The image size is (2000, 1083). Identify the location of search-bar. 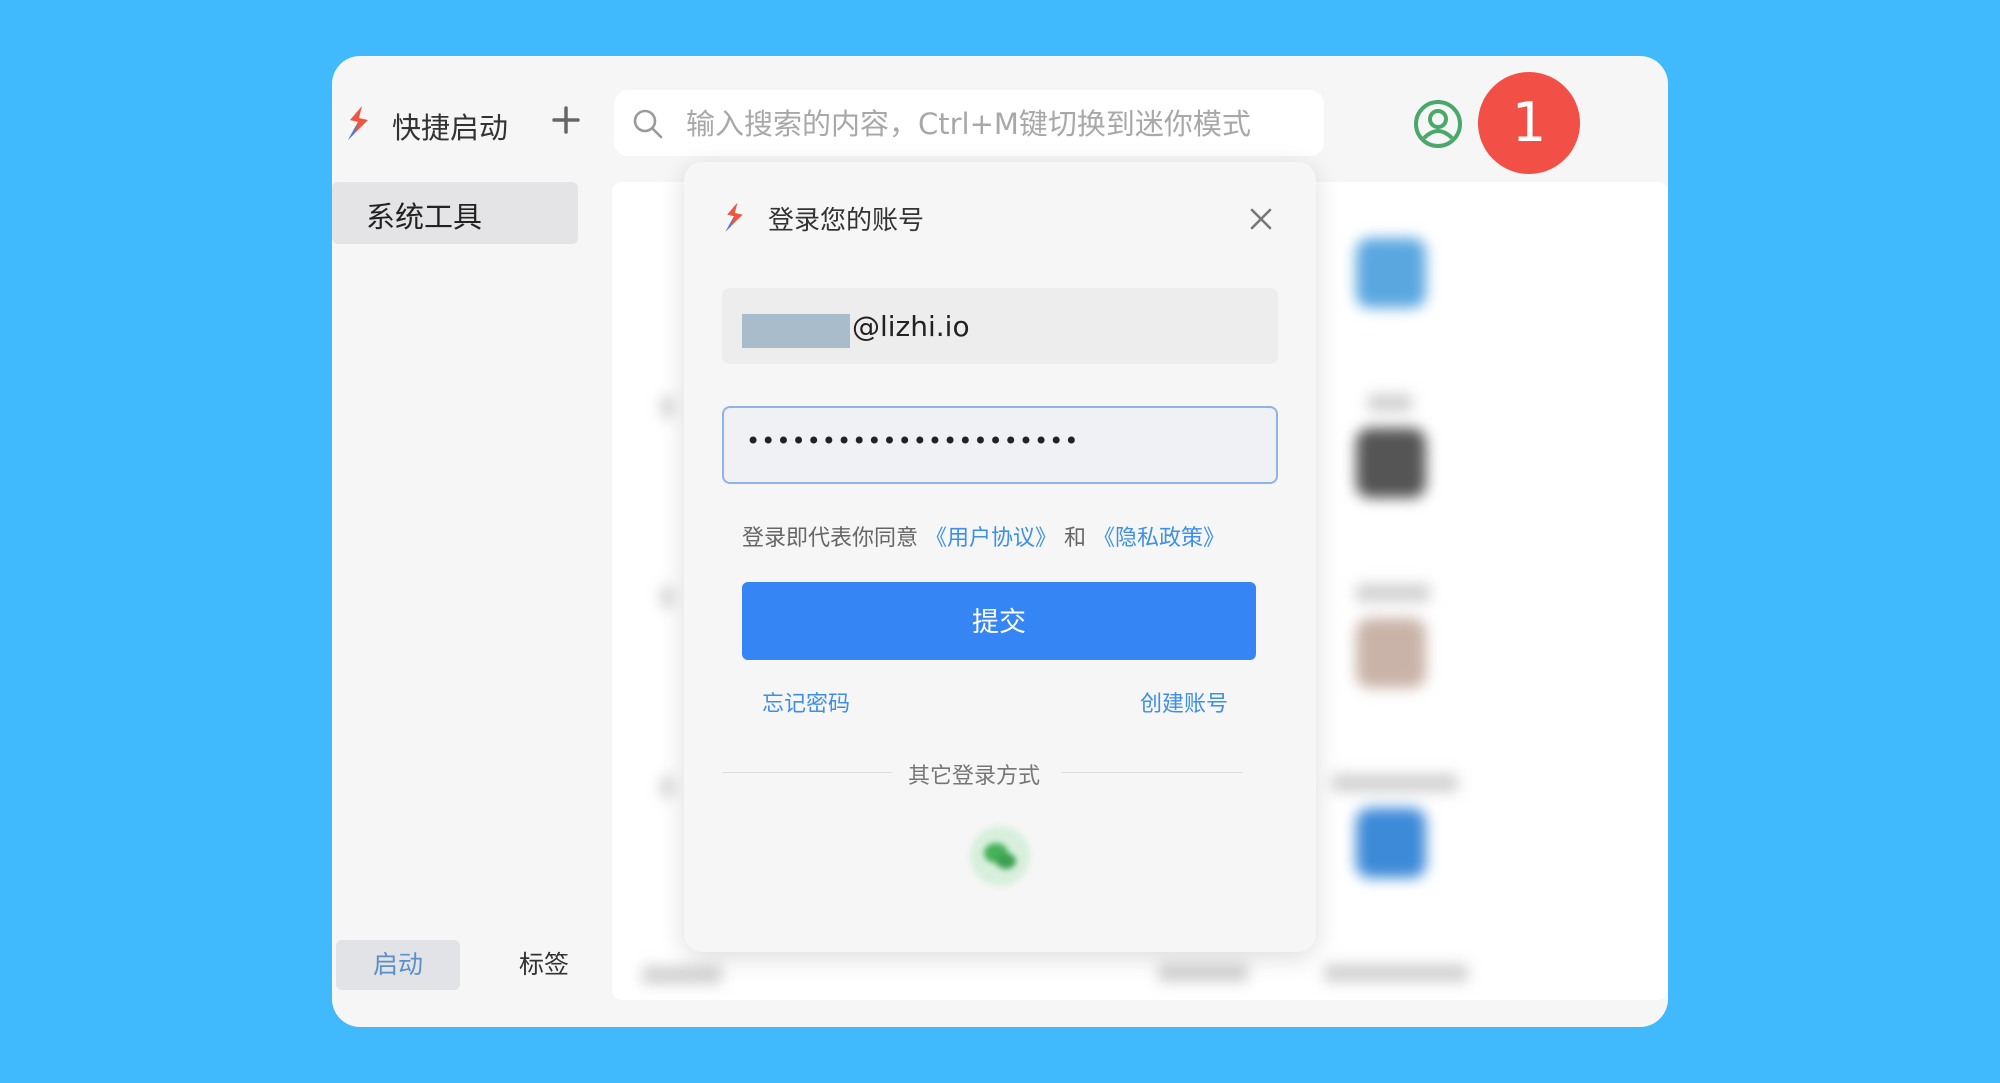
(969, 124).